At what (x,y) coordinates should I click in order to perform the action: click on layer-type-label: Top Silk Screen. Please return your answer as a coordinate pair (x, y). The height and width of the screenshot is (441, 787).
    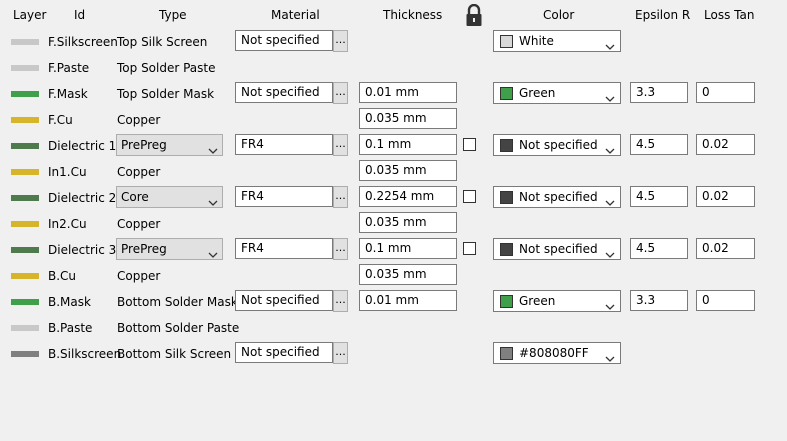
    Looking at the image, I should click on (162, 42).